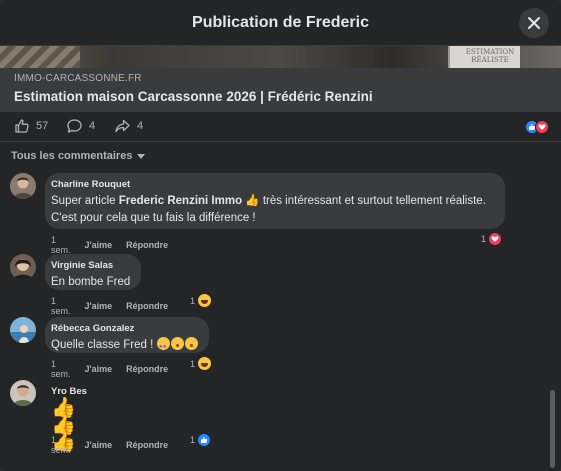  I want to click on like-action: 57, so click(31, 126).